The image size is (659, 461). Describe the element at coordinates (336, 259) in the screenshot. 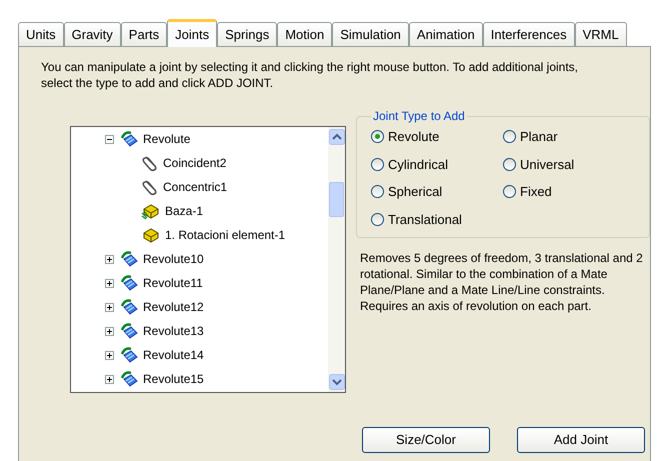

I see `scrollbar` at that location.